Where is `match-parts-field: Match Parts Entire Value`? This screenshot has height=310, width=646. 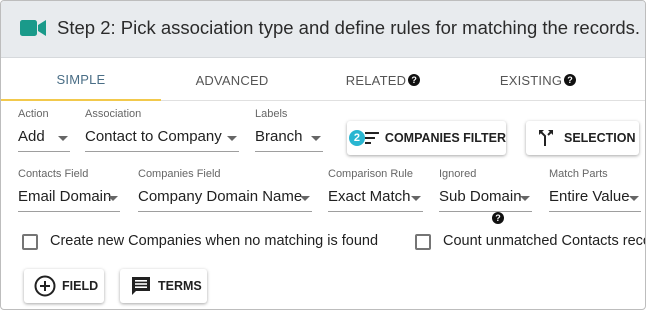 match-parts-field: Match Parts Entire Value is located at coordinates (595, 190).